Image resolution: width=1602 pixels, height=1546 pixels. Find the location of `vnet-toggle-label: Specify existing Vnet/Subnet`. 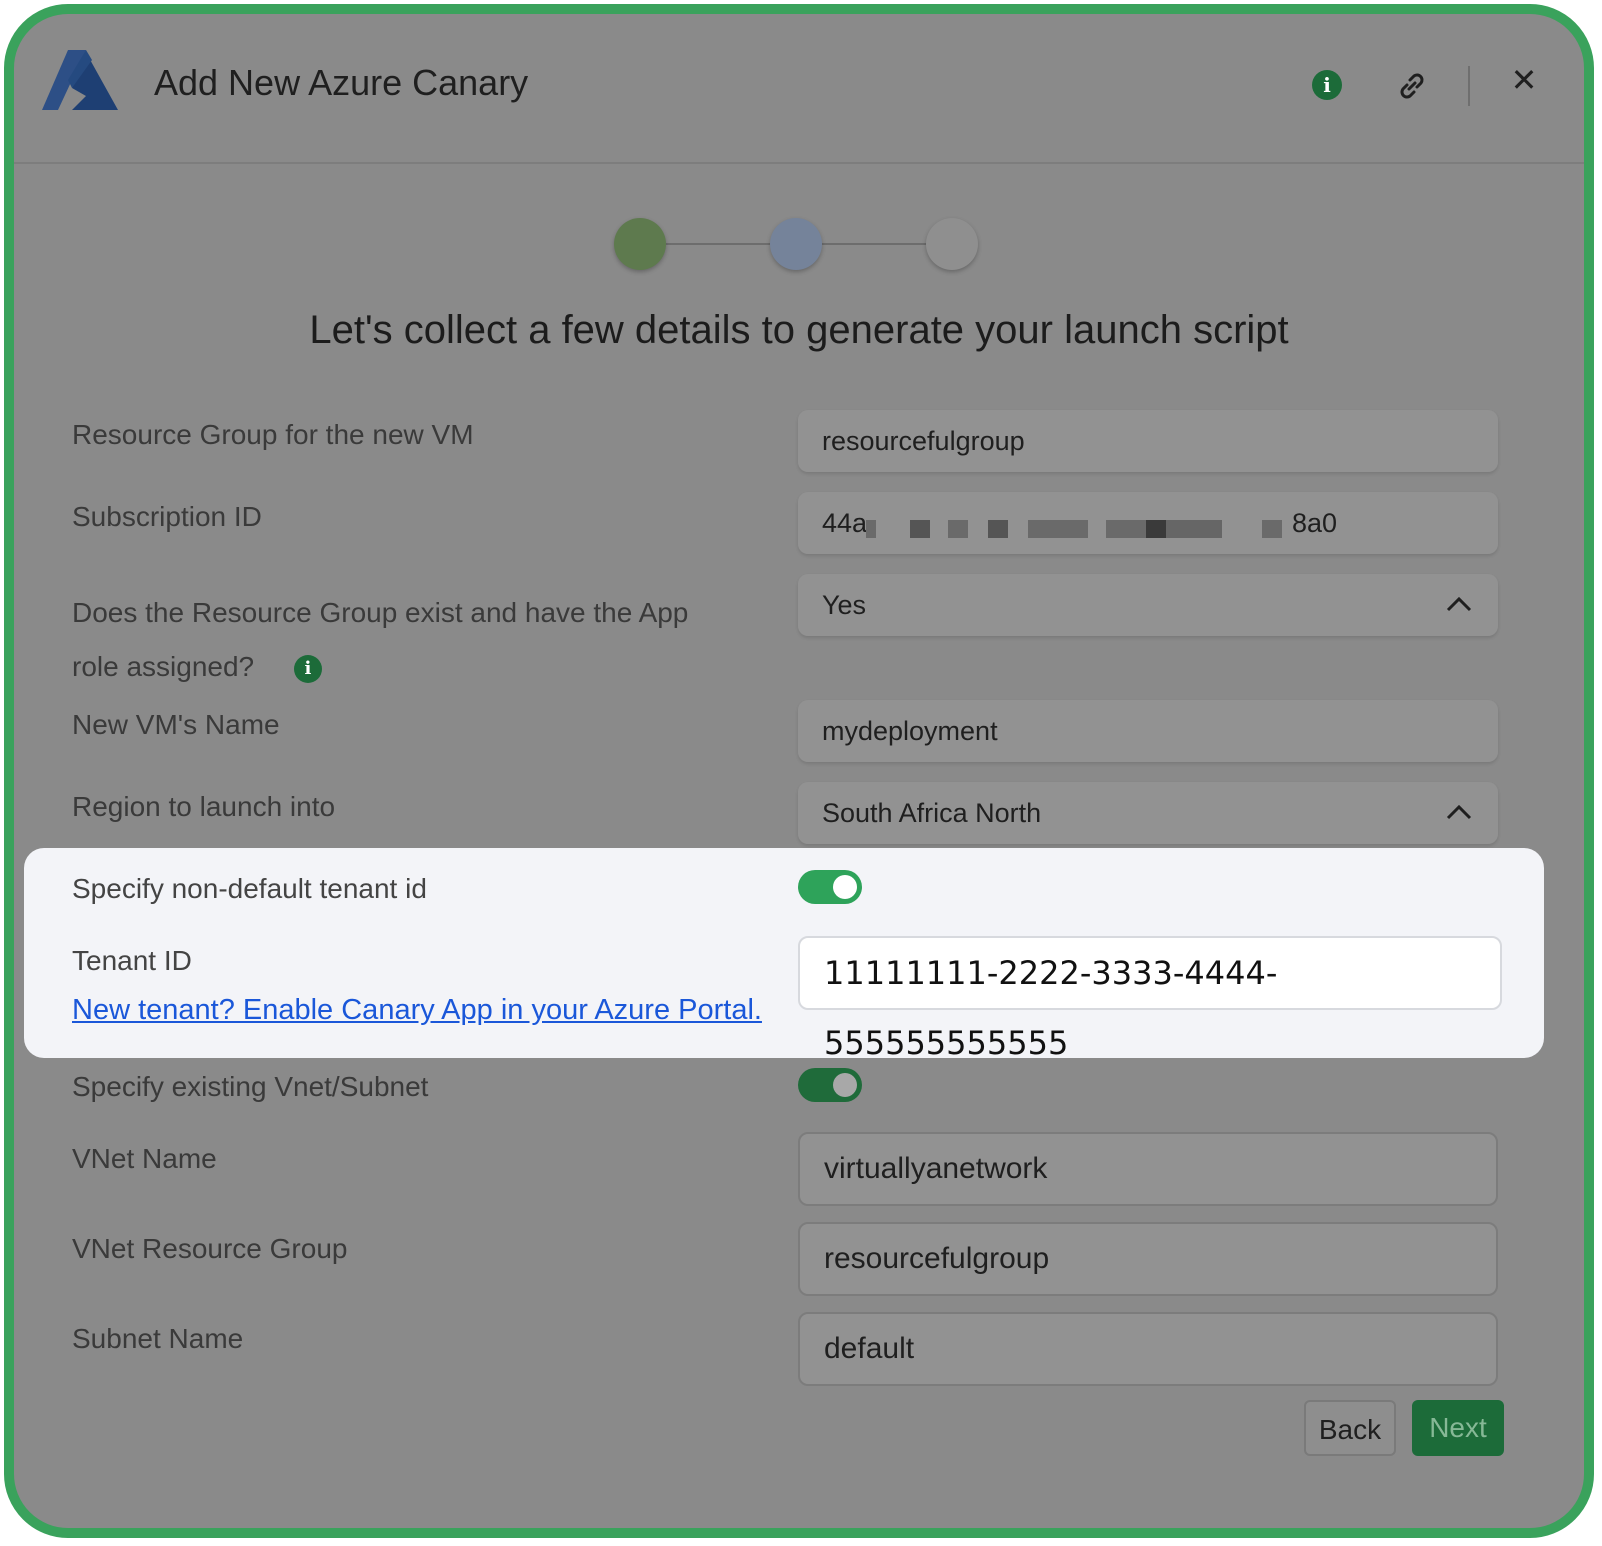

vnet-toggle-label: Specify existing Vnet/Subnet is located at coordinates (250, 1086).